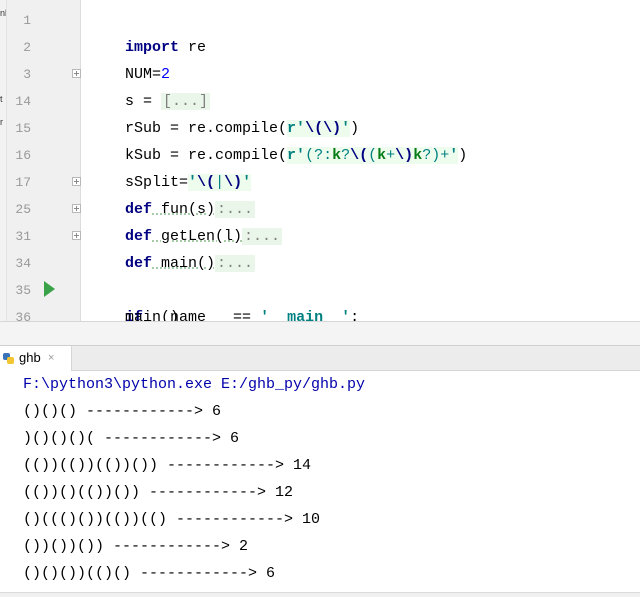  Describe the element at coordinates (278, 139) in the screenshot. I see `code-line: kSub = re.compile(r'(?:k?\((k+\)k?)+')` at that location.